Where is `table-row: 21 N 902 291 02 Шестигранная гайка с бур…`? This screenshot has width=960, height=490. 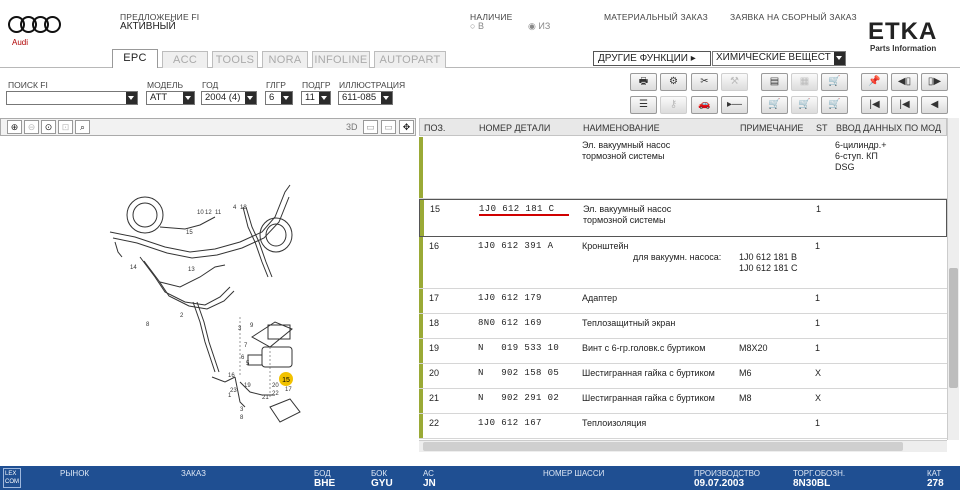 table-row: 21 N 902 291 02 Шестигранная гайка с бур… is located at coordinates (683, 401).